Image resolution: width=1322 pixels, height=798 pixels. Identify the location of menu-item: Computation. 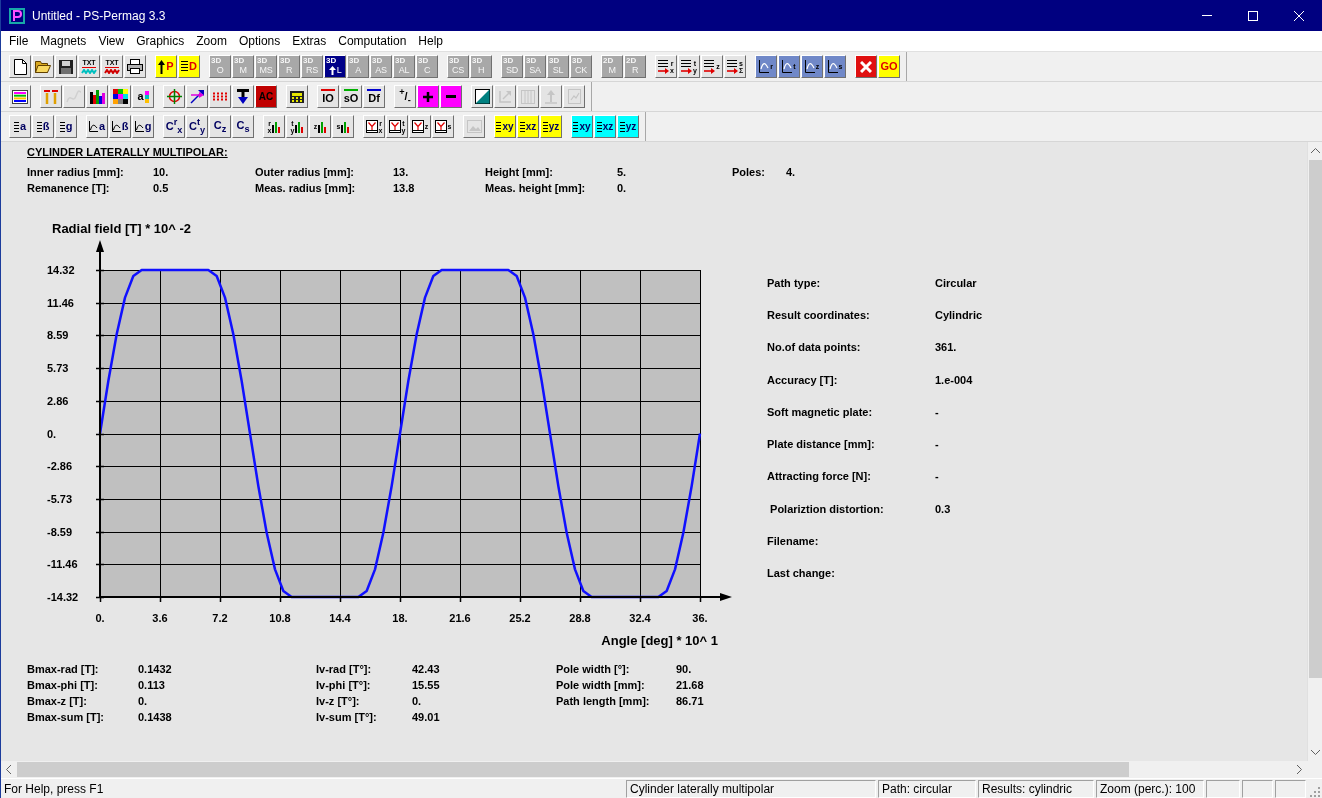
(372, 41).